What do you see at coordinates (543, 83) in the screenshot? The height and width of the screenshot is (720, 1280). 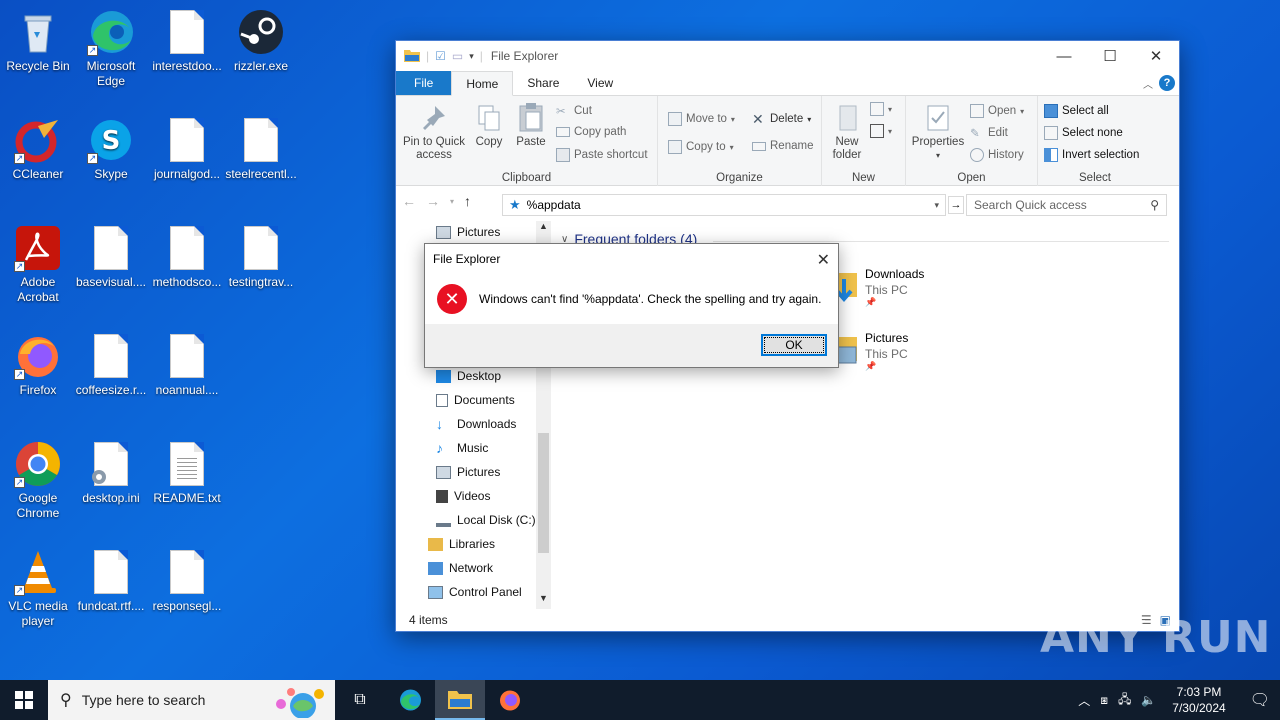 I see `tab-share: Share` at bounding box center [543, 83].